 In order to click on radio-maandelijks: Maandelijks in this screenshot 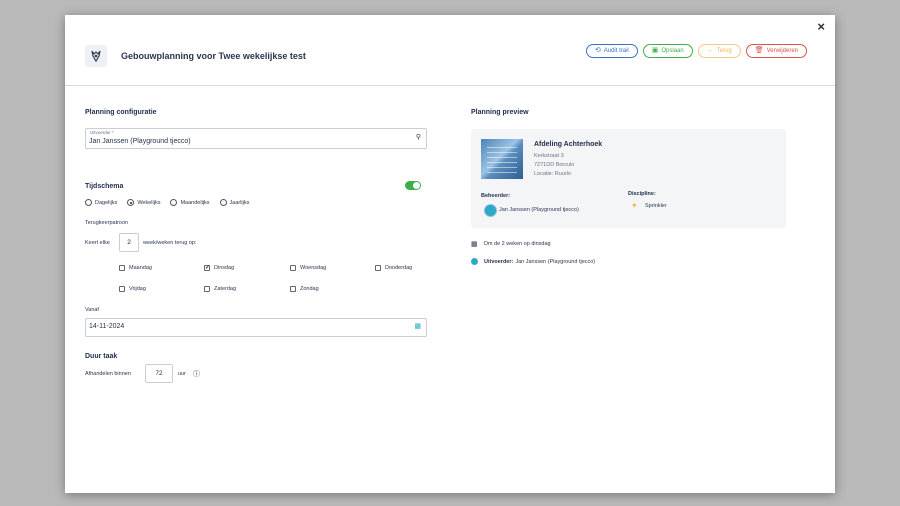, I will do `click(190, 202)`.